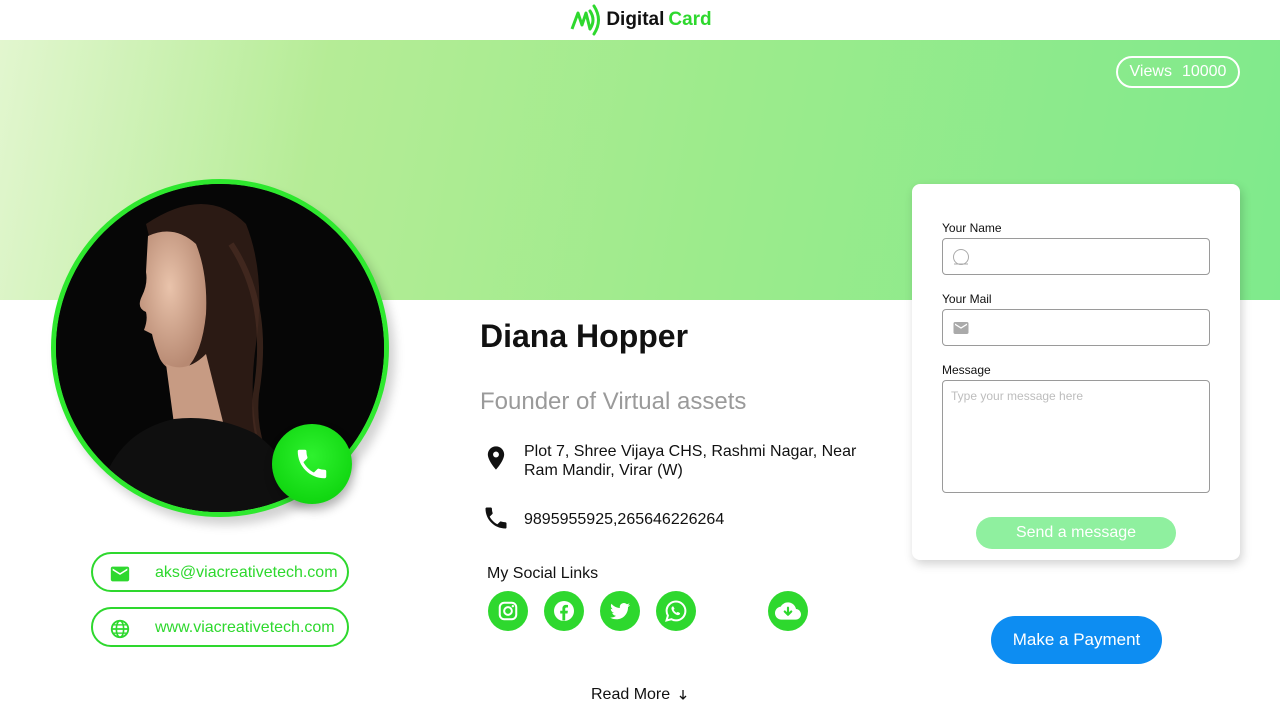  Describe the element at coordinates (1089, 257) in the screenshot. I see `name-input` at that location.